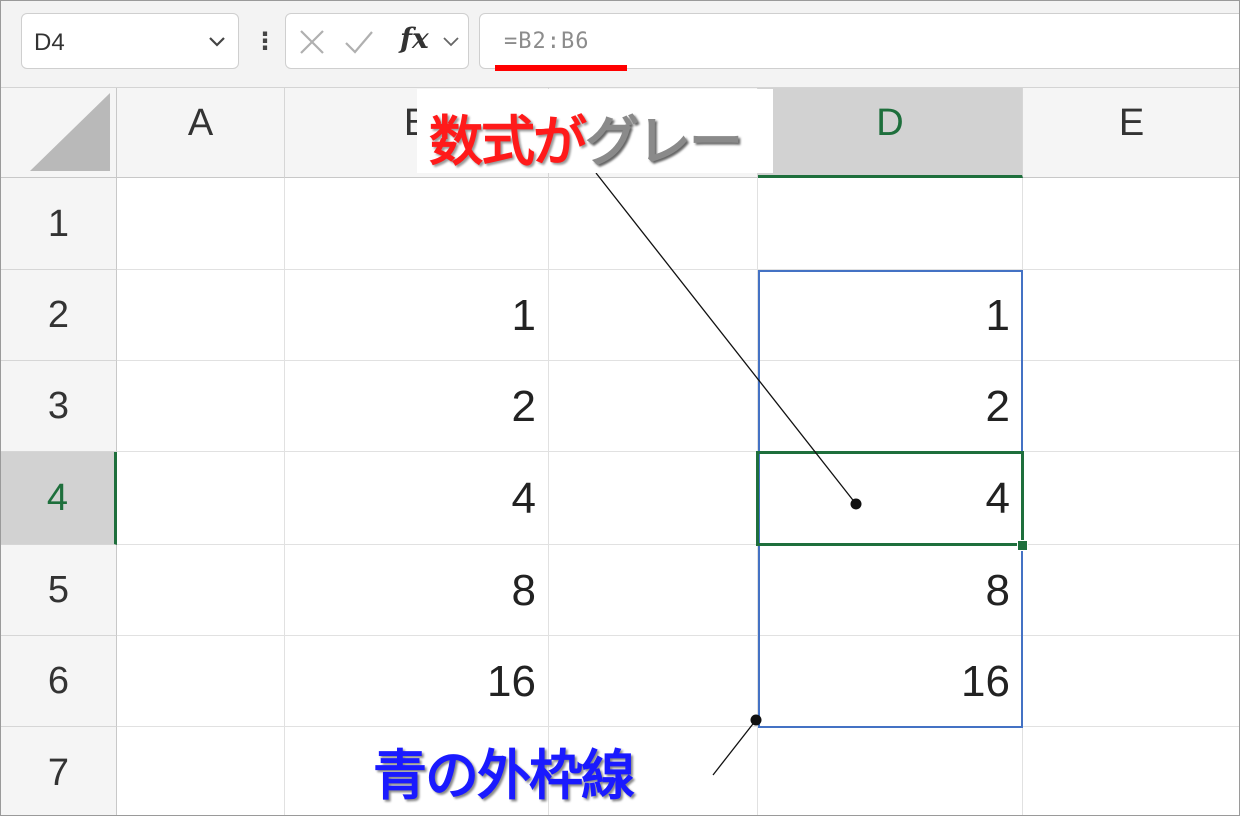 The image size is (1240, 816). Describe the element at coordinates (734, 747) in the screenshot. I see `callout-line-border` at that location.